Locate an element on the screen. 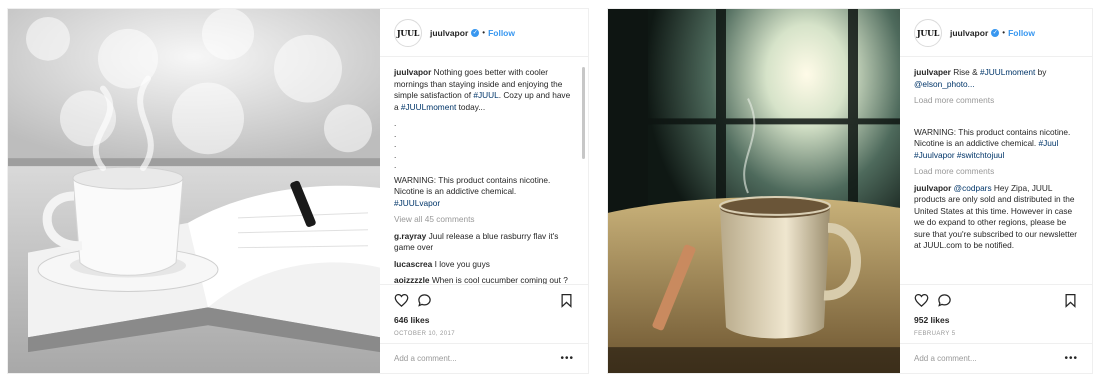 This screenshot has height=377, width=1095. comment: lucascrea I love you guys is located at coordinates (484, 265).